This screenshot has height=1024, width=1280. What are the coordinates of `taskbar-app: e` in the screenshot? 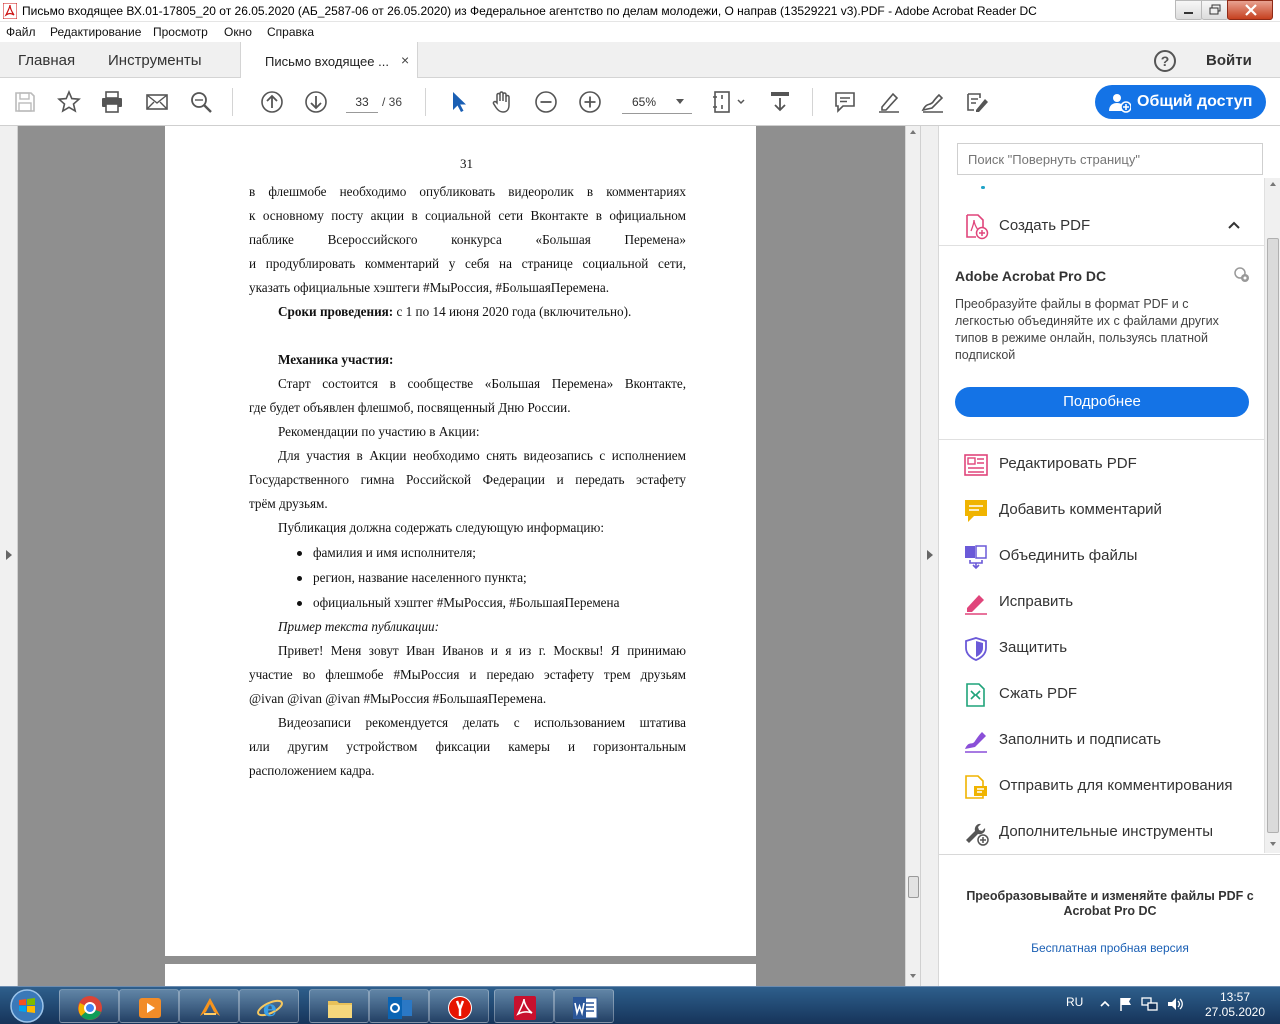 It's located at (269, 1006).